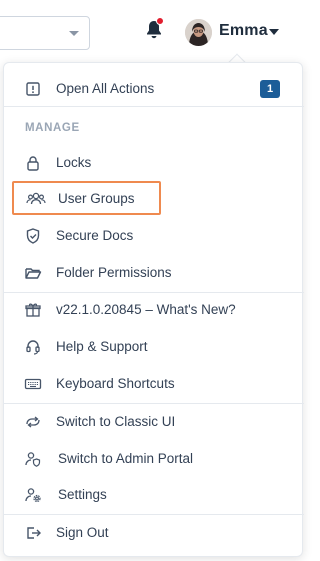  I want to click on dropdown-select, so click(45, 33).